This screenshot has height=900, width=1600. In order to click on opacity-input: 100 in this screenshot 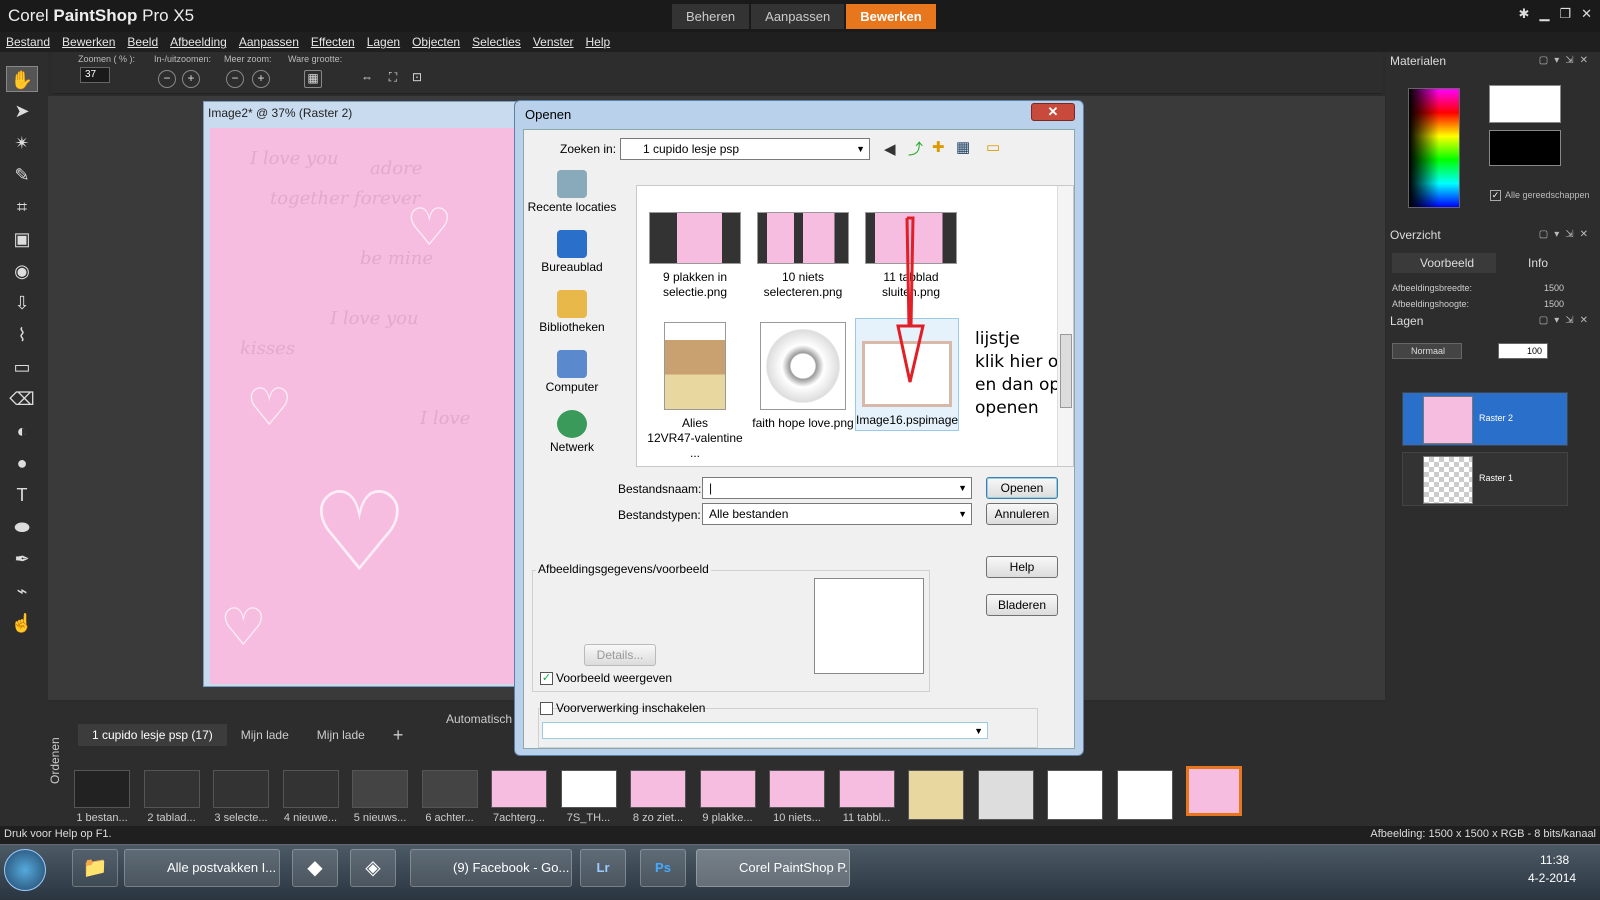, I will do `click(1523, 351)`.